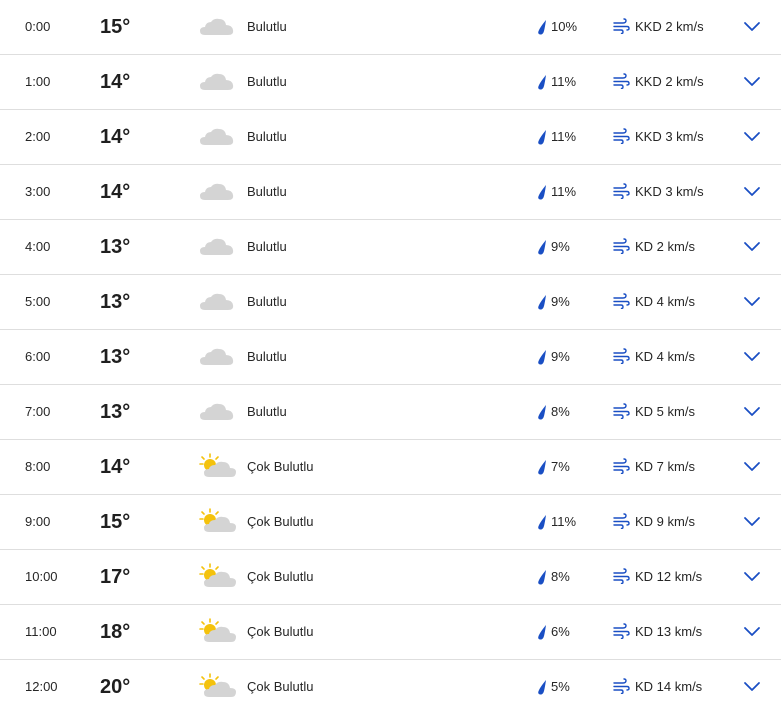  Describe the element at coordinates (390, 467) in the screenshot. I see `hour-row: 8:00 14° Çok Bulutlu 7% KD 7 km/s` at that location.